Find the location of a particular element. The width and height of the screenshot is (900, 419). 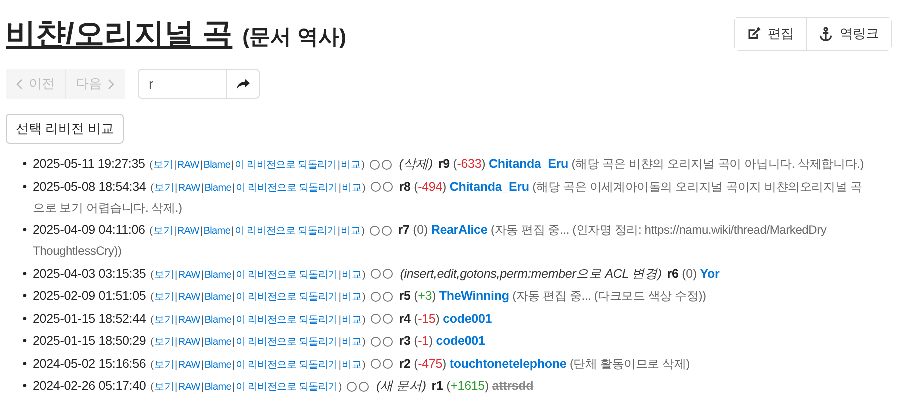

edit-summary: ThoughtlessCry)) is located at coordinates (78, 251).